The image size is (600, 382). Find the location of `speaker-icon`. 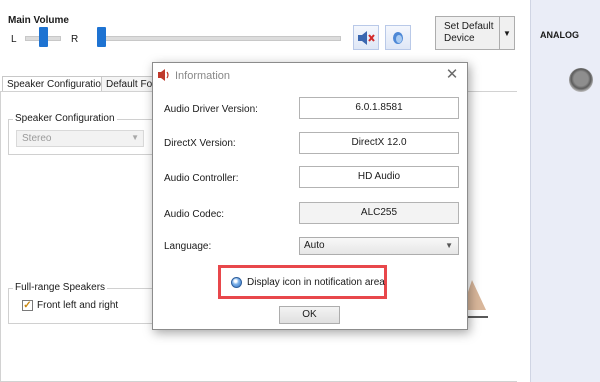

speaker-icon is located at coordinates (163, 75).